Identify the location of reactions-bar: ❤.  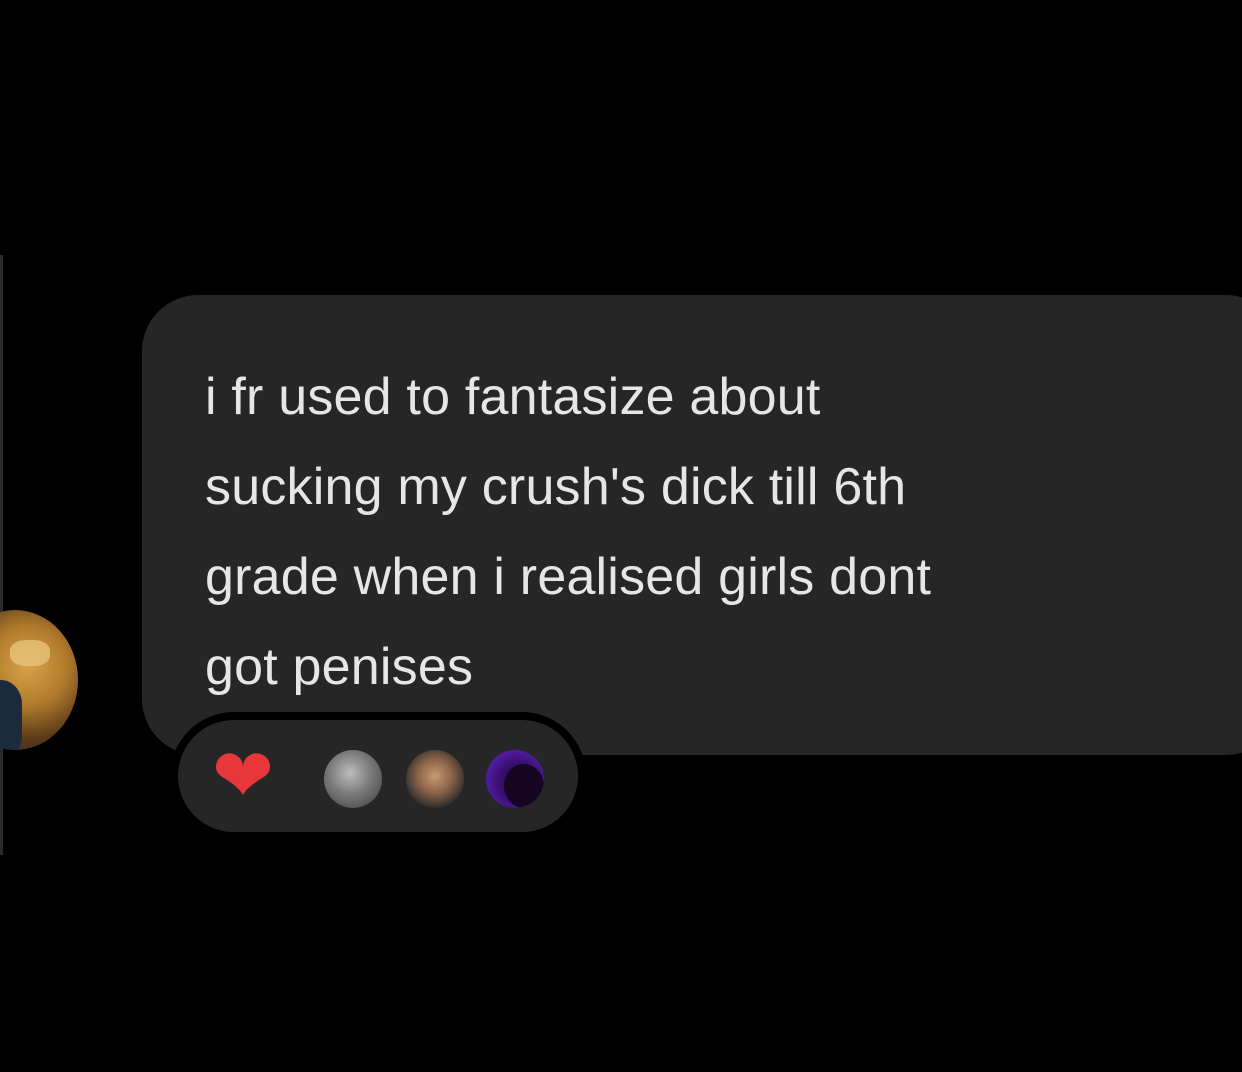
(378, 776).